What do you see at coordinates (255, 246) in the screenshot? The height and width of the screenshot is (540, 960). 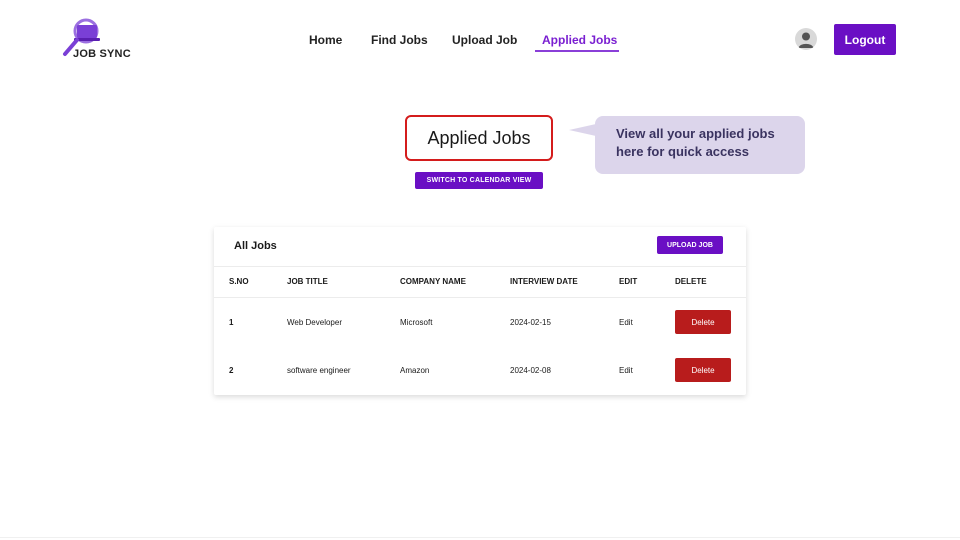 I see `card-title: All Jobs` at bounding box center [255, 246].